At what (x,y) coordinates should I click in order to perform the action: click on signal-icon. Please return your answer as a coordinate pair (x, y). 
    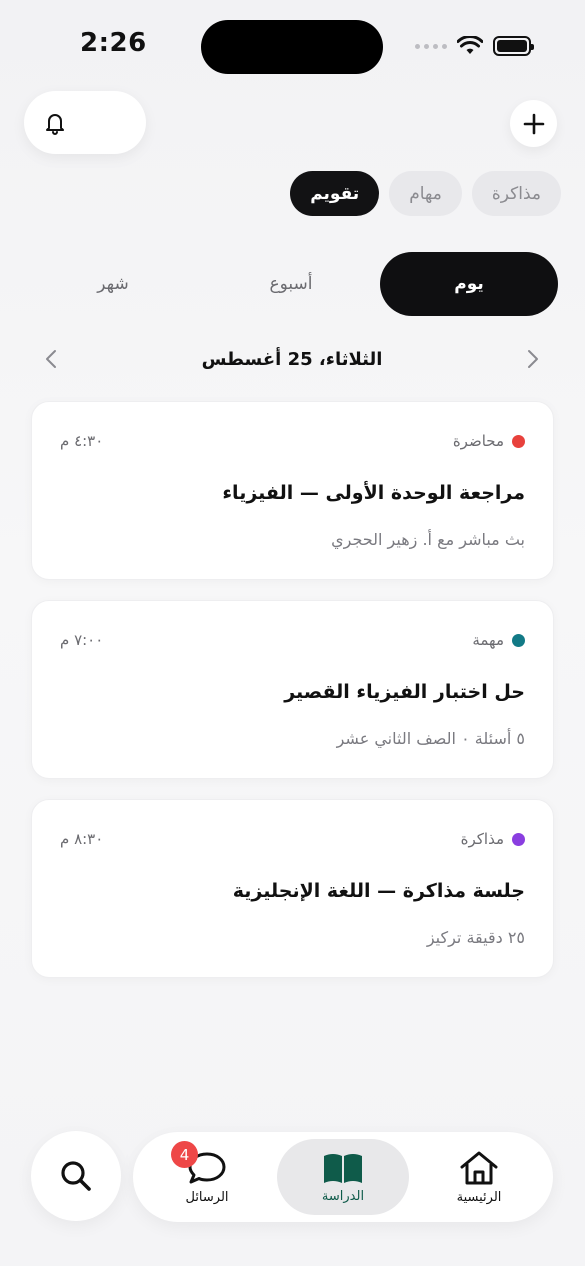
    Looking at the image, I should click on (431, 46).